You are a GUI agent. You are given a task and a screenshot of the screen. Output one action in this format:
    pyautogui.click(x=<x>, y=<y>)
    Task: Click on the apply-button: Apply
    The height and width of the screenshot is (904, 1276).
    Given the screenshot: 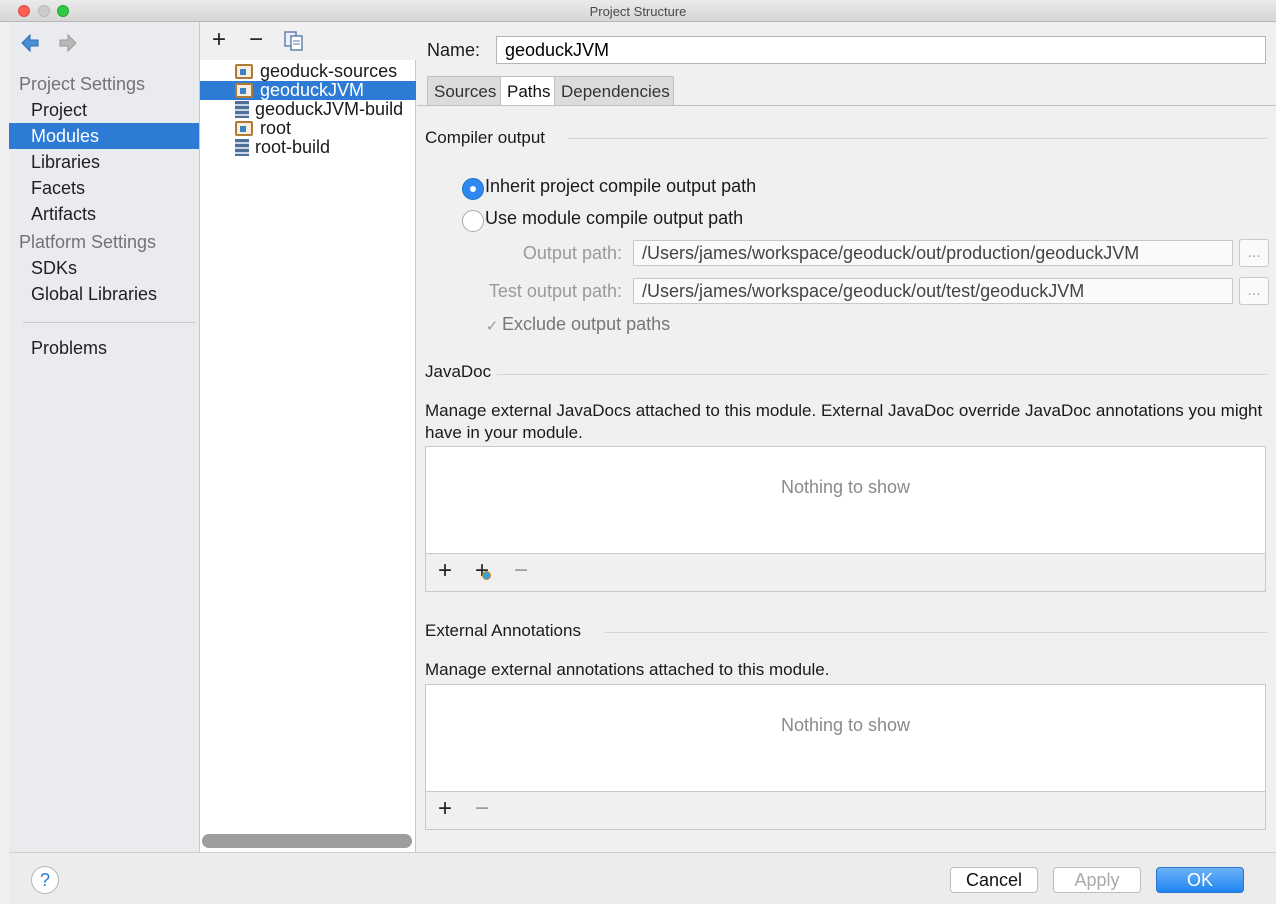 What is the action you would take?
    pyautogui.click(x=1097, y=880)
    